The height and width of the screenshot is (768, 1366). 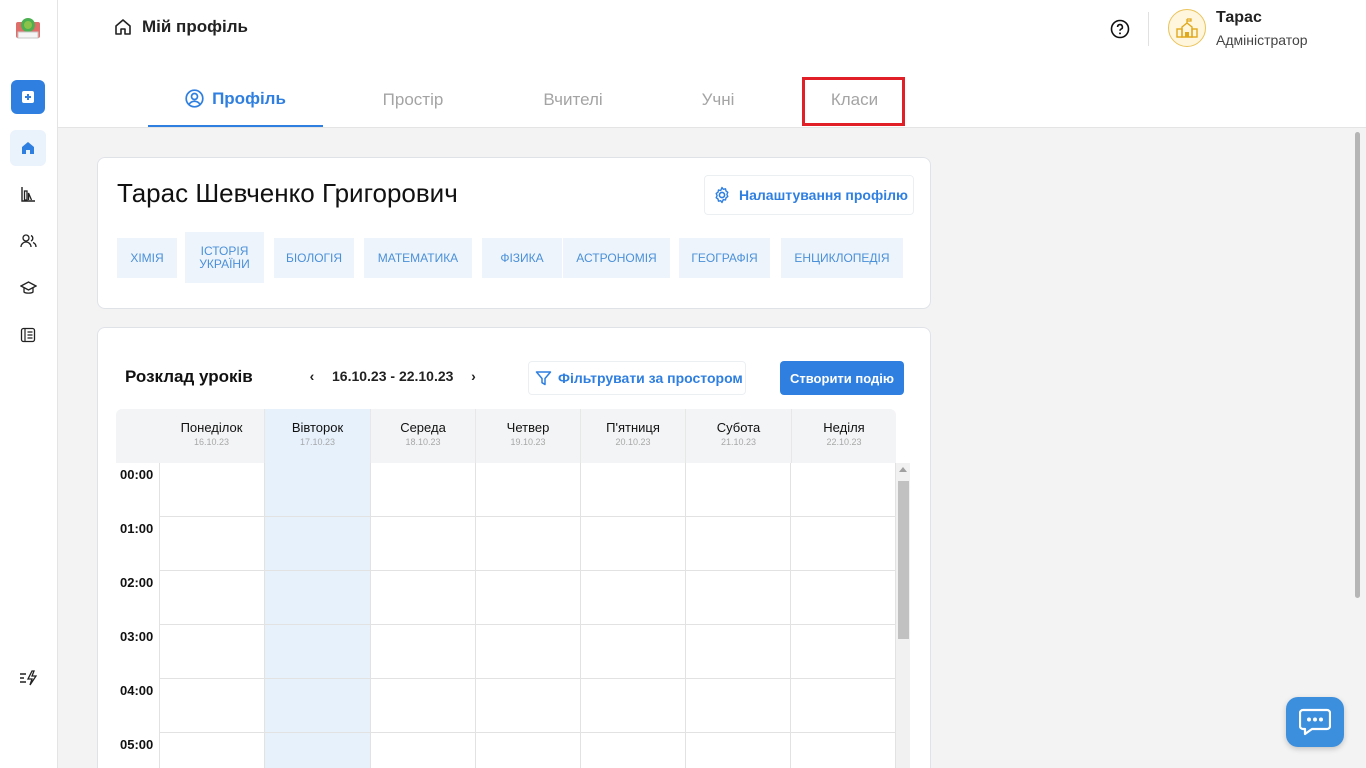 I want to click on date-navigator: ‹ 16.10.23 - 22.10.23 ›, so click(x=392, y=376).